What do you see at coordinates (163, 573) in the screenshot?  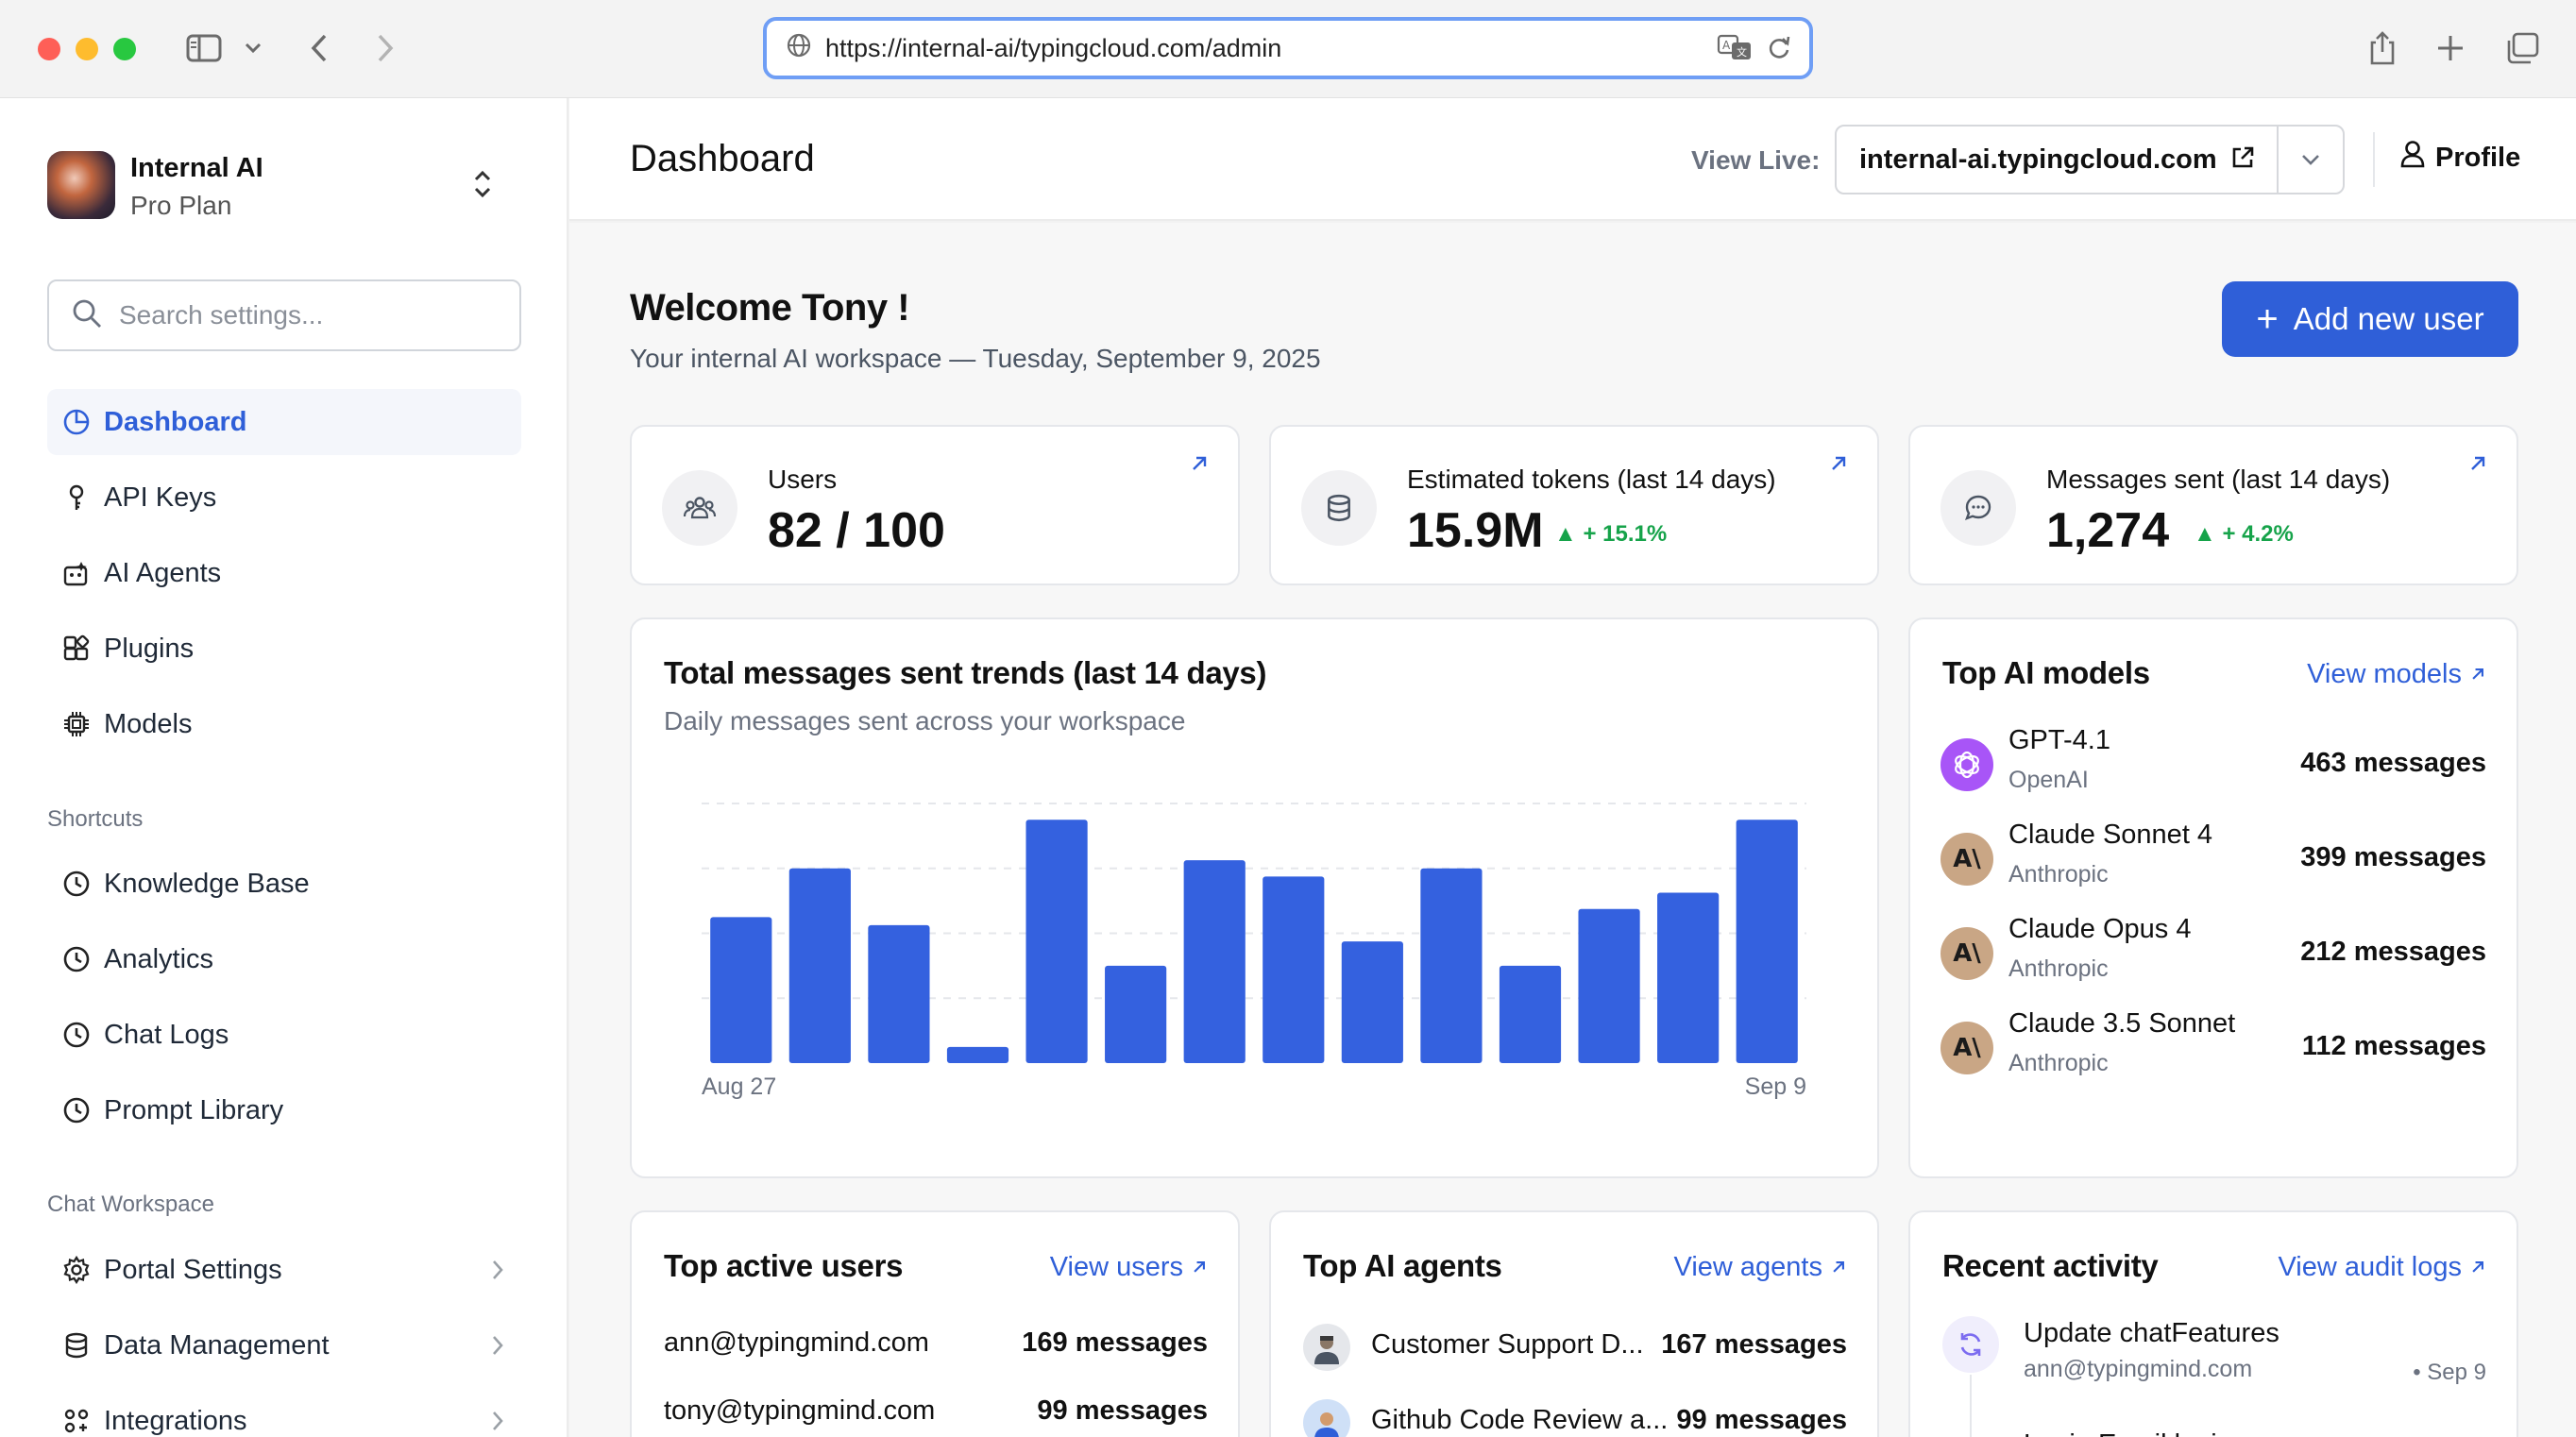 I see `sidebar-item-label: AI Agents` at bounding box center [163, 573].